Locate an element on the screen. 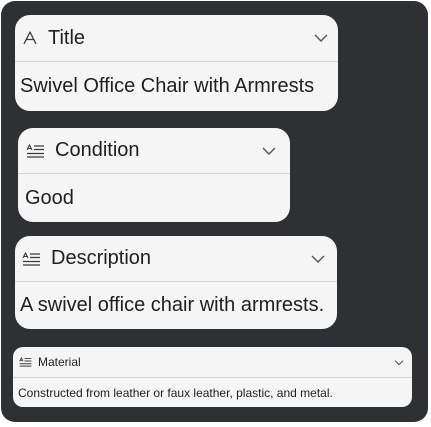 The height and width of the screenshot is (427, 431). description-field-value: A swivel office chair with armrests. is located at coordinates (176, 305).